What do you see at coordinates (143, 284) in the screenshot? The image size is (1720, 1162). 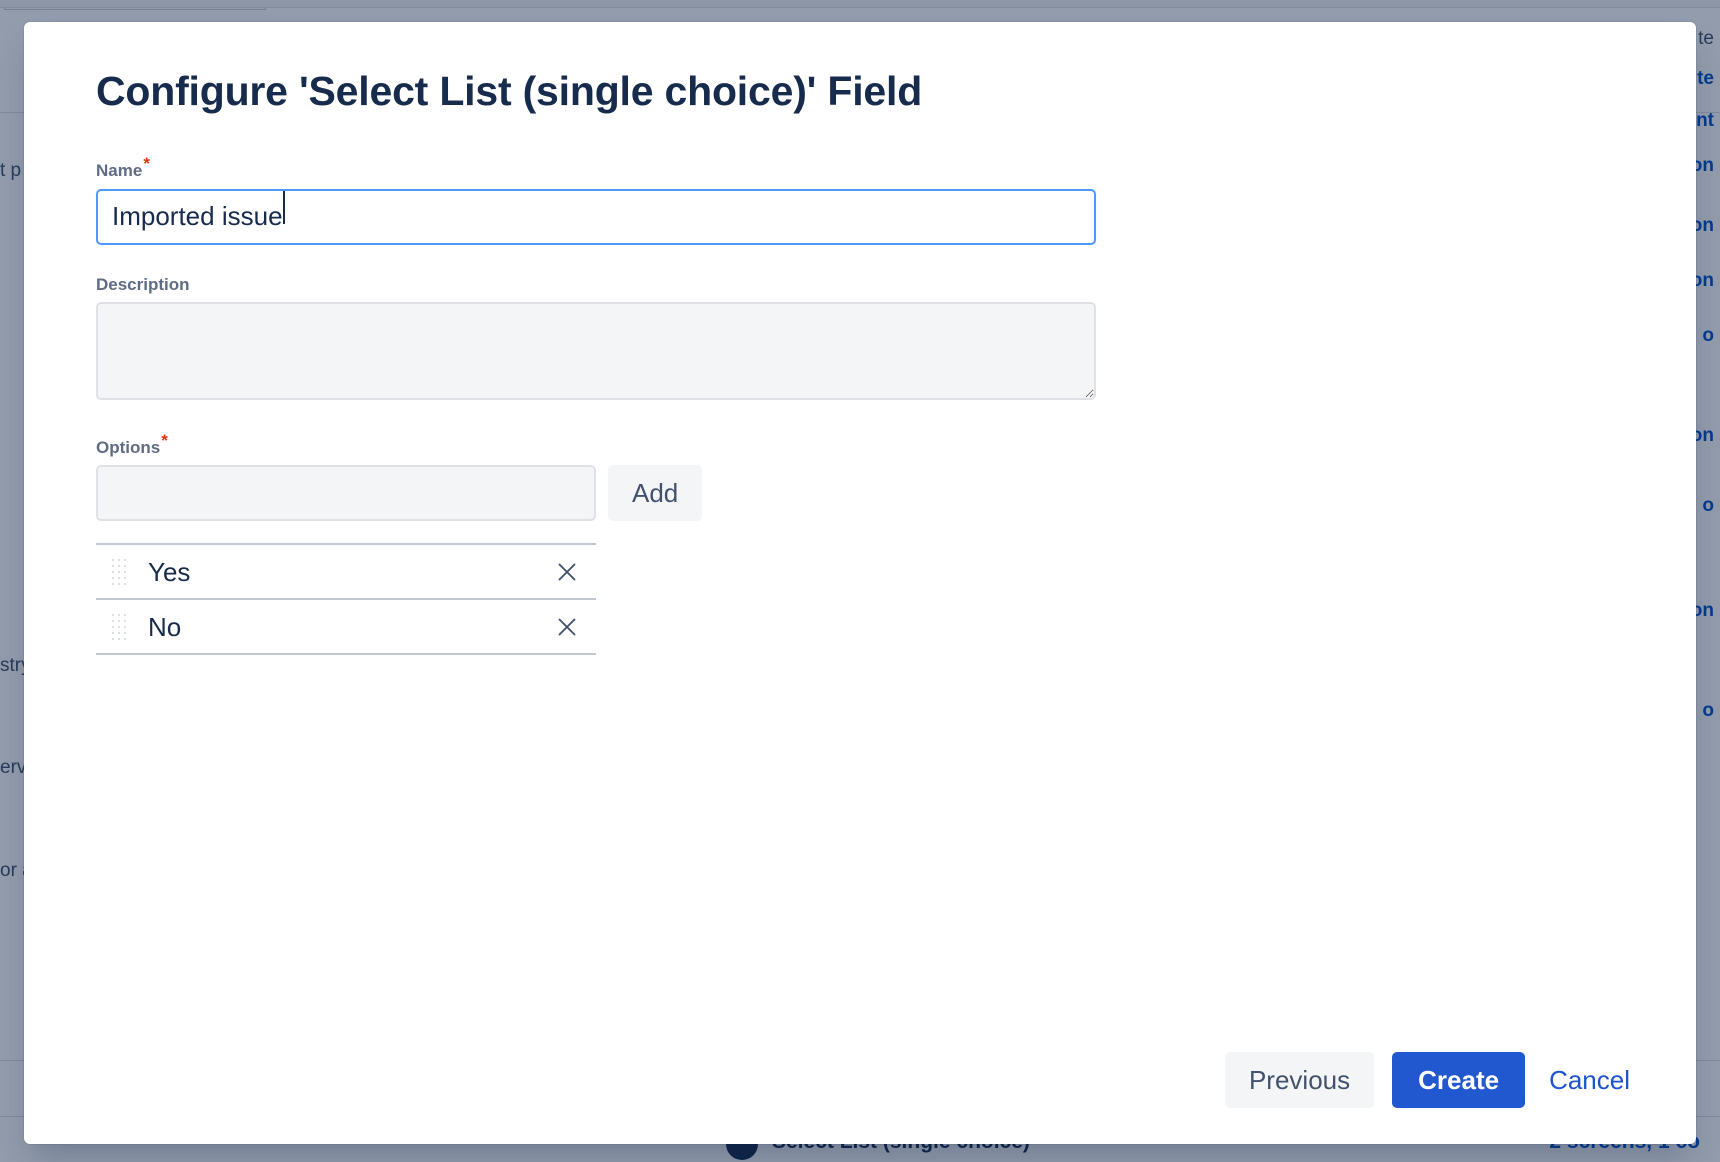 I see `description-label: Description` at bounding box center [143, 284].